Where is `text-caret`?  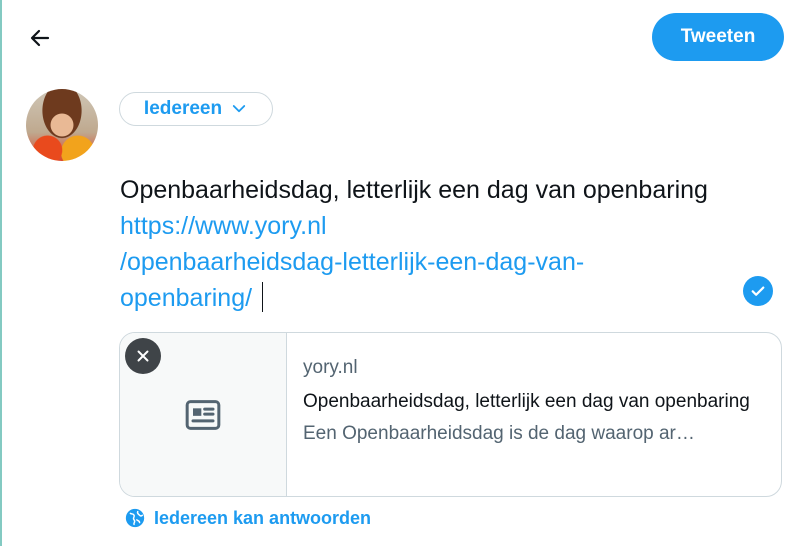
text-caret is located at coordinates (263, 297).